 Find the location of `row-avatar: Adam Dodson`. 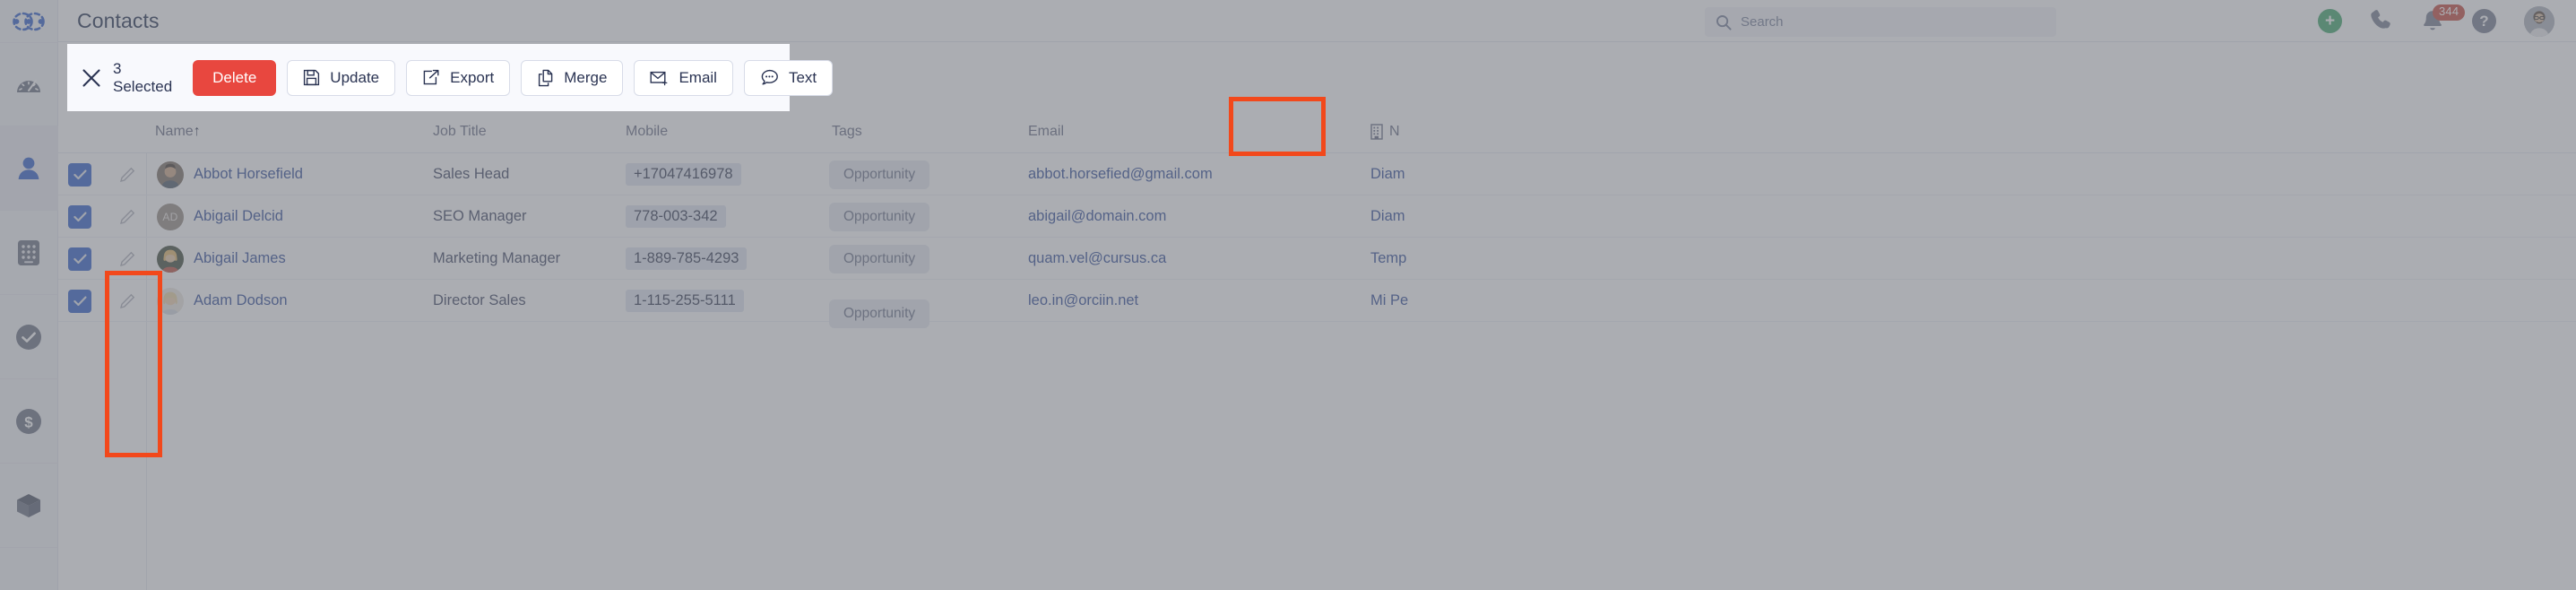

row-avatar: Adam Dodson is located at coordinates (222, 301).